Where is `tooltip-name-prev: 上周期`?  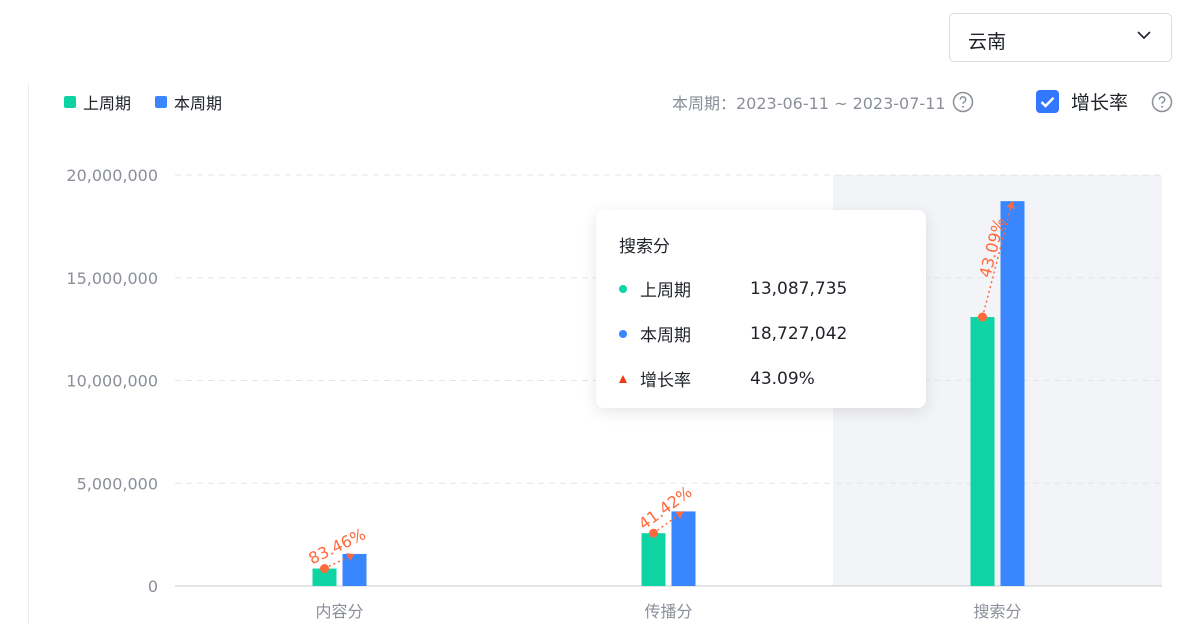 tooltip-name-prev: 上周期 is located at coordinates (665, 291).